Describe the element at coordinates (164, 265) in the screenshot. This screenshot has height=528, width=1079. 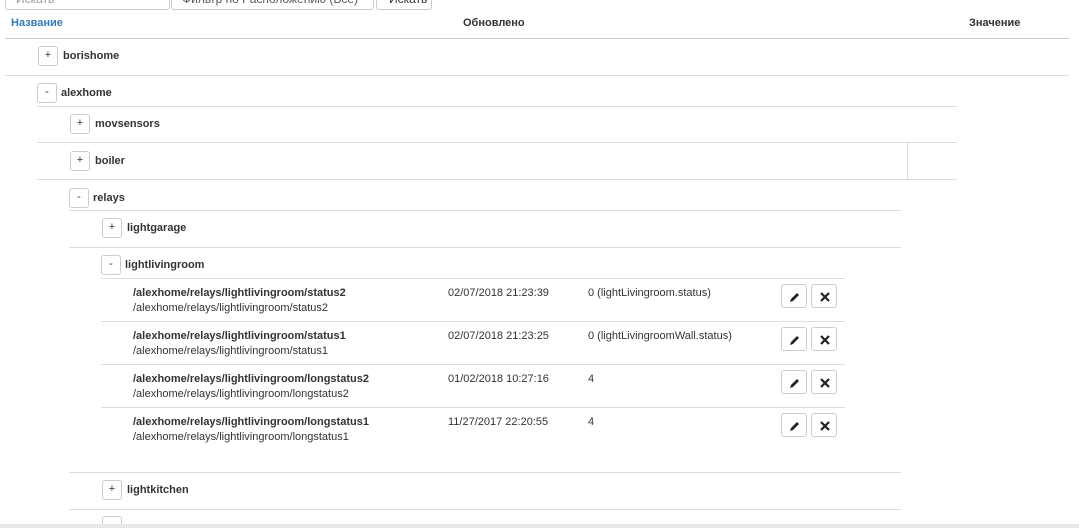
I see `tree-node-lightlivingroom: lightlivingroom` at that location.